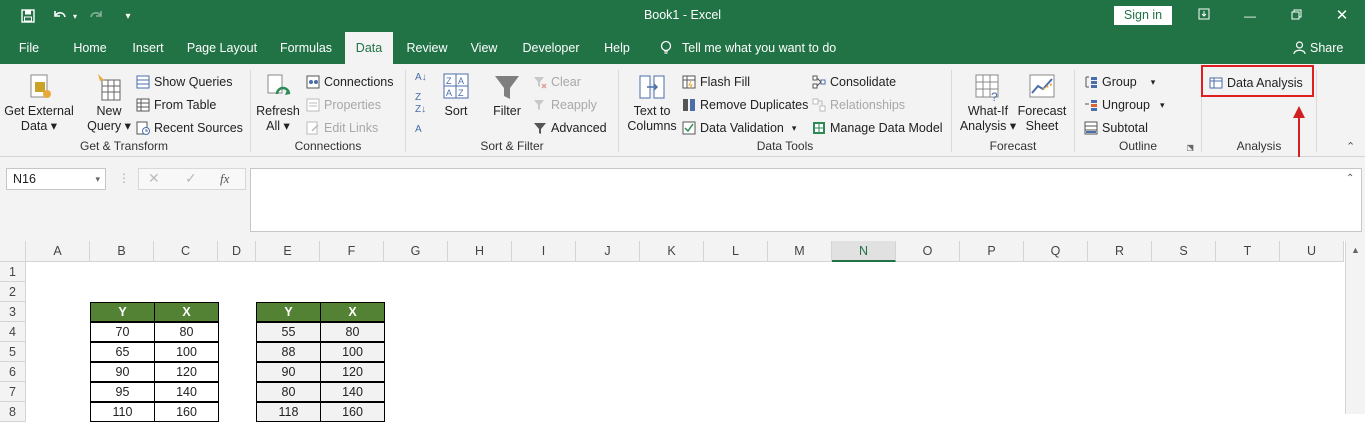 The image size is (1365, 422). I want to click on new-query-button: New Query ▾, so click(109, 103).